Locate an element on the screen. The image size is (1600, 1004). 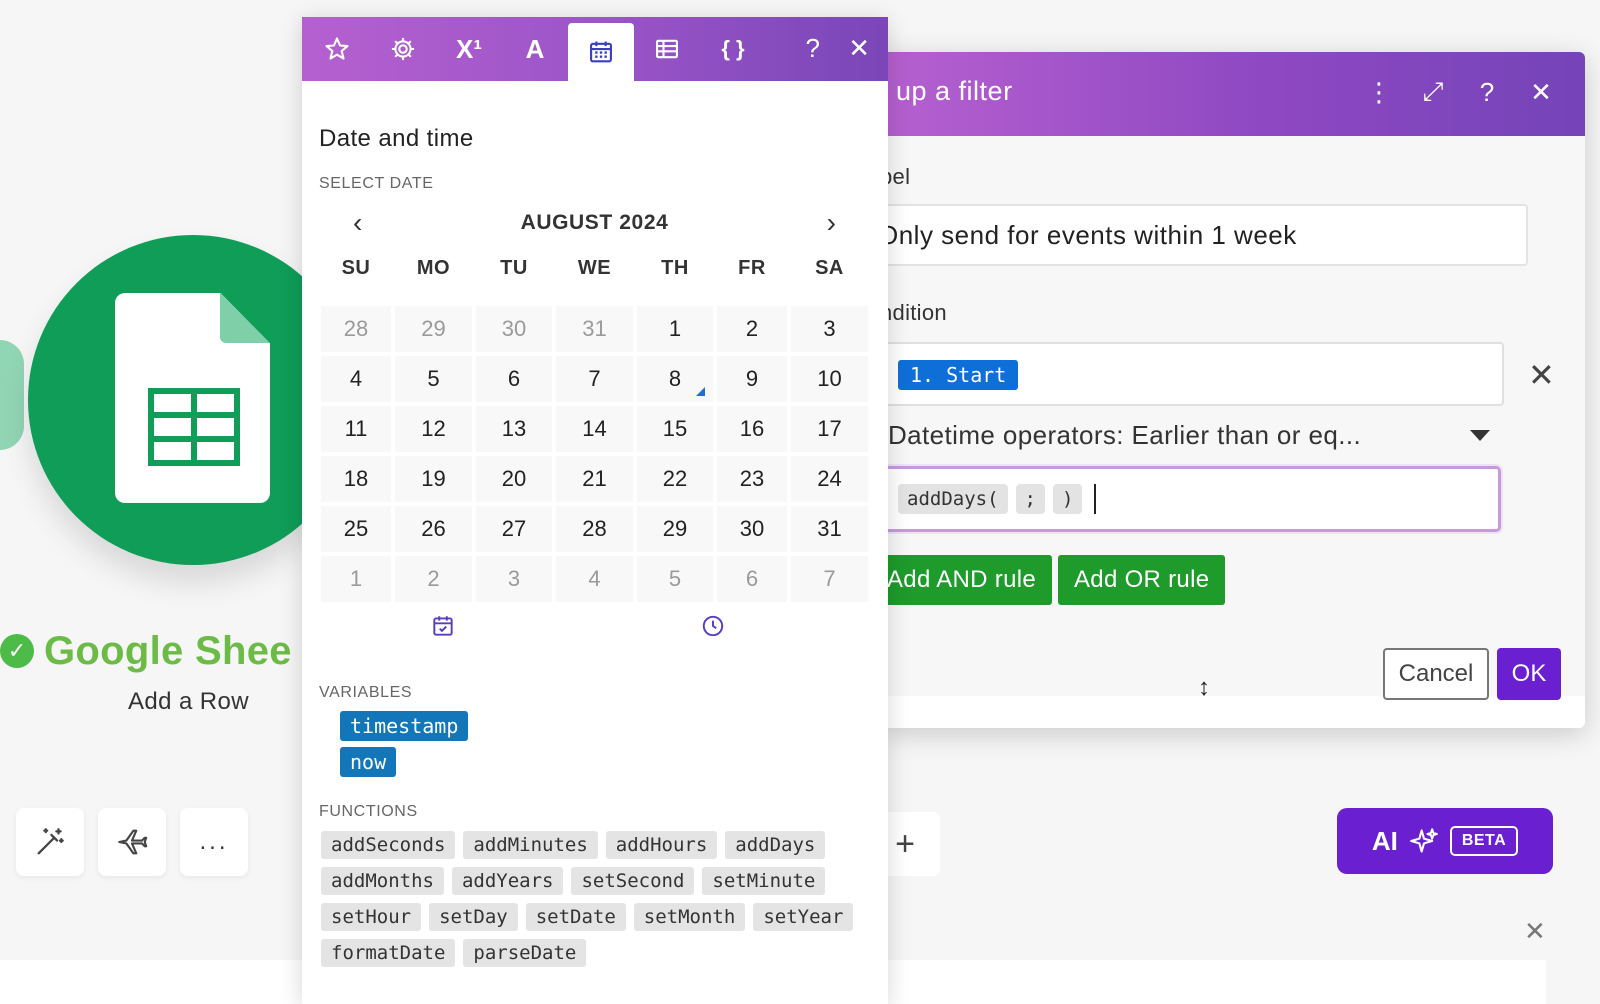
condition-operand-input: 1. Start is located at coordinates (1192, 374).